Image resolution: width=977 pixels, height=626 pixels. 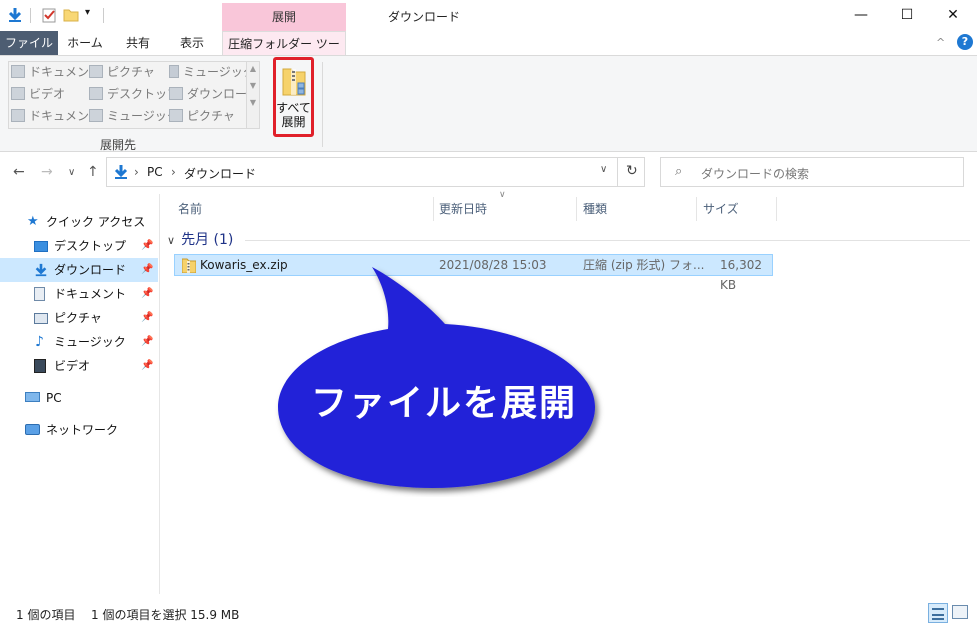 What do you see at coordinates (755, 173) in the screenshot?
I see `search-input: ダウンロードの検索` at bounding box center [755, 173].